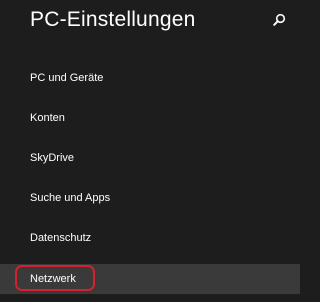 The image size is (320, 302). What do you see at coordinates (113, 19) in the screenshot?
I see `page-title: PC-Einstellungen` at bounding box center [113, 19].